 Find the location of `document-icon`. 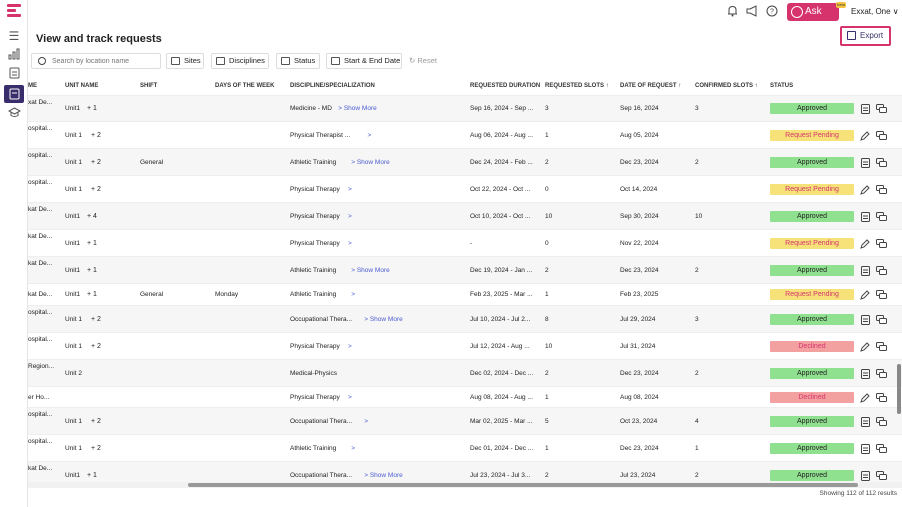

document-icon is located at coordinates (14, 74).